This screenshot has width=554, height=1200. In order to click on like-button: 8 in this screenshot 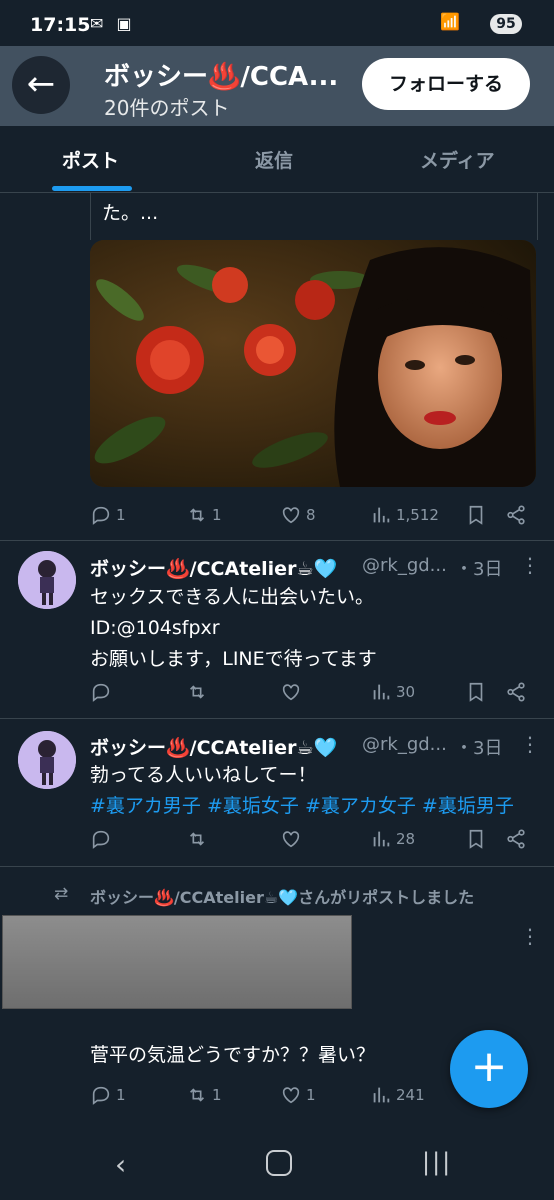, I will do `click(298, 515)`.